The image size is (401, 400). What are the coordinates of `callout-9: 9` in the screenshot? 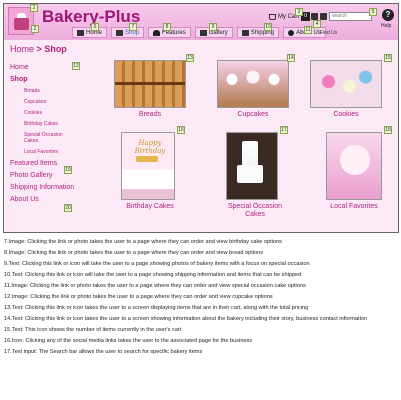 It's located at (213, 27).